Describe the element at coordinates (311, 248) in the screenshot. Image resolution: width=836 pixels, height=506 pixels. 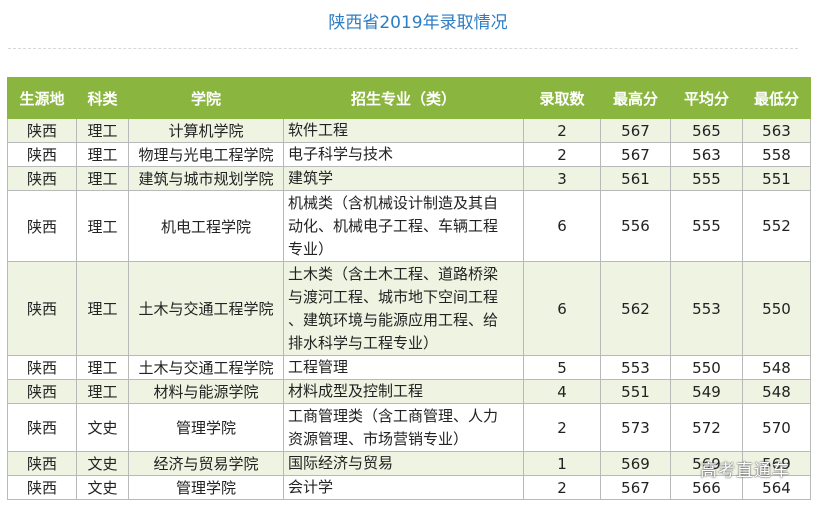
I see `major-line: 专业）` at that location.